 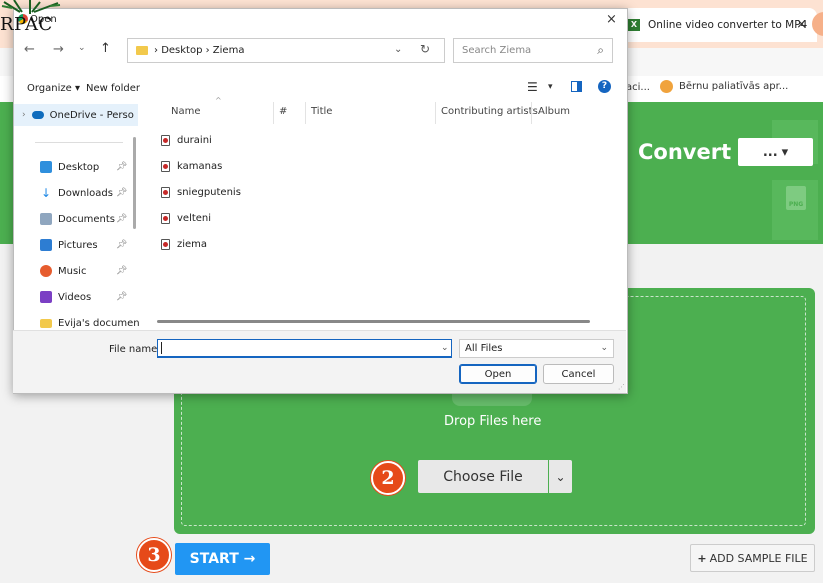 What do you see at coordinates (99, 323) in the screenshot?
I see `nav-item-label: Evija's documen` at bounding box center [99, 323].